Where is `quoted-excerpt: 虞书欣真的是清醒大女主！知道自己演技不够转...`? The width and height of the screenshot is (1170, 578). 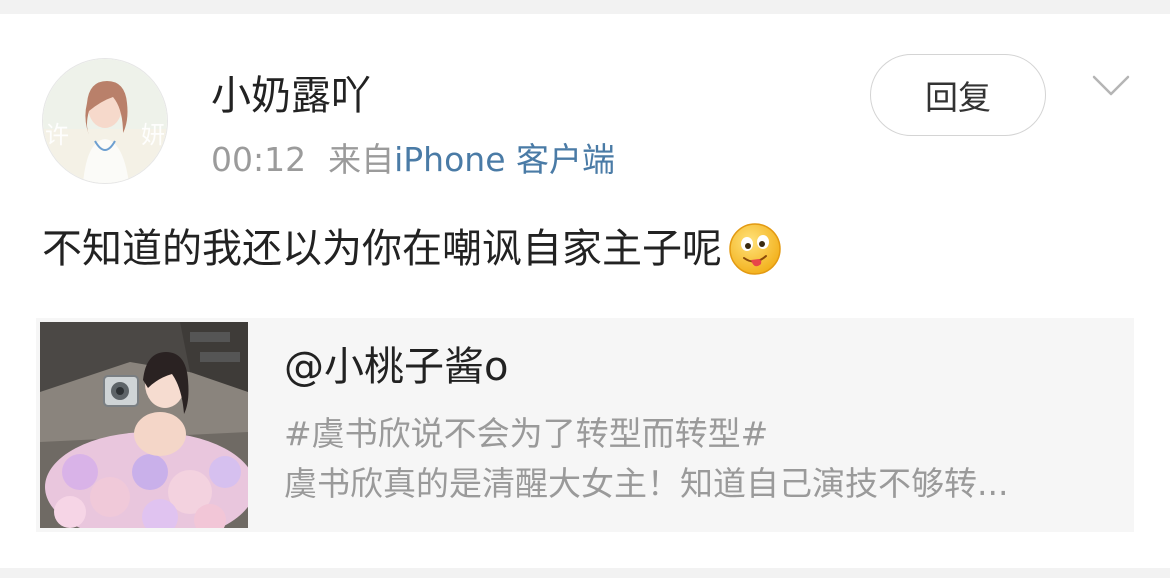 quoted-excerpt: 虞书欣真的是清醒大女主！知道自己演技不够转... is located at coordinates (646, 483).